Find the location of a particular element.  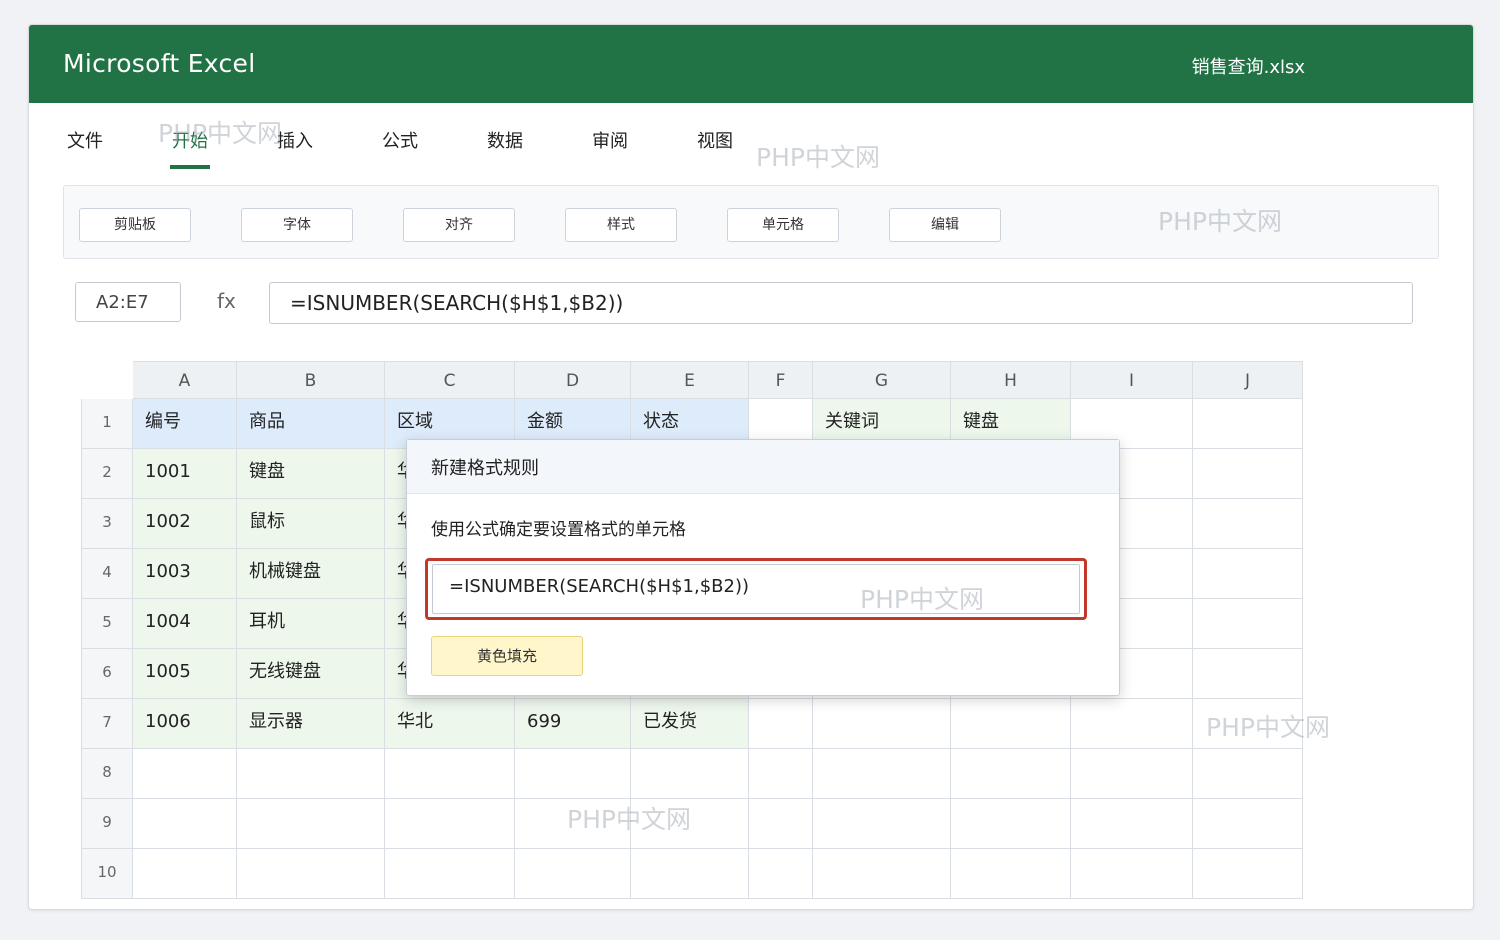

cell-d10 is located at coordinates (573, 874).